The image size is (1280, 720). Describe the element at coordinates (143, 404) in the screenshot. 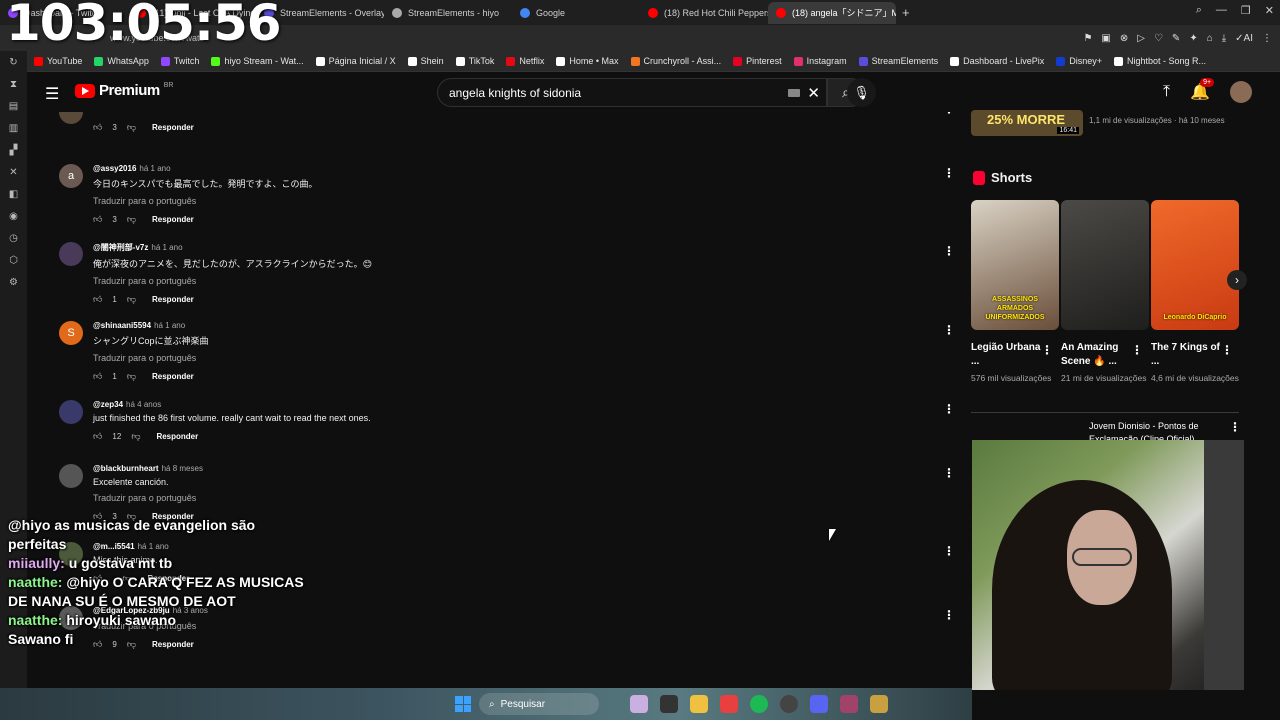

I see `comment-time: há 4 anos` at that location.